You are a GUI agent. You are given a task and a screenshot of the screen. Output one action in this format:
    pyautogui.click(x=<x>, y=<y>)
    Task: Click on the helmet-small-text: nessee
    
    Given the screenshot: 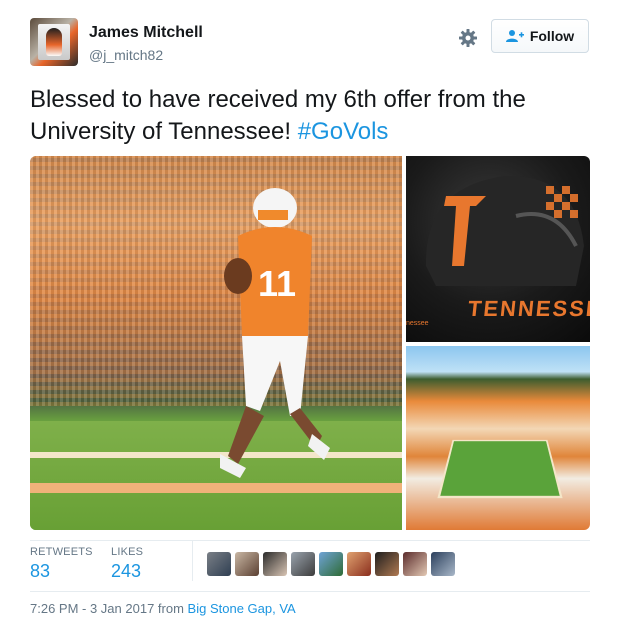 What is the action you would take?
    pyautogui.click(x=417, y=323)
    